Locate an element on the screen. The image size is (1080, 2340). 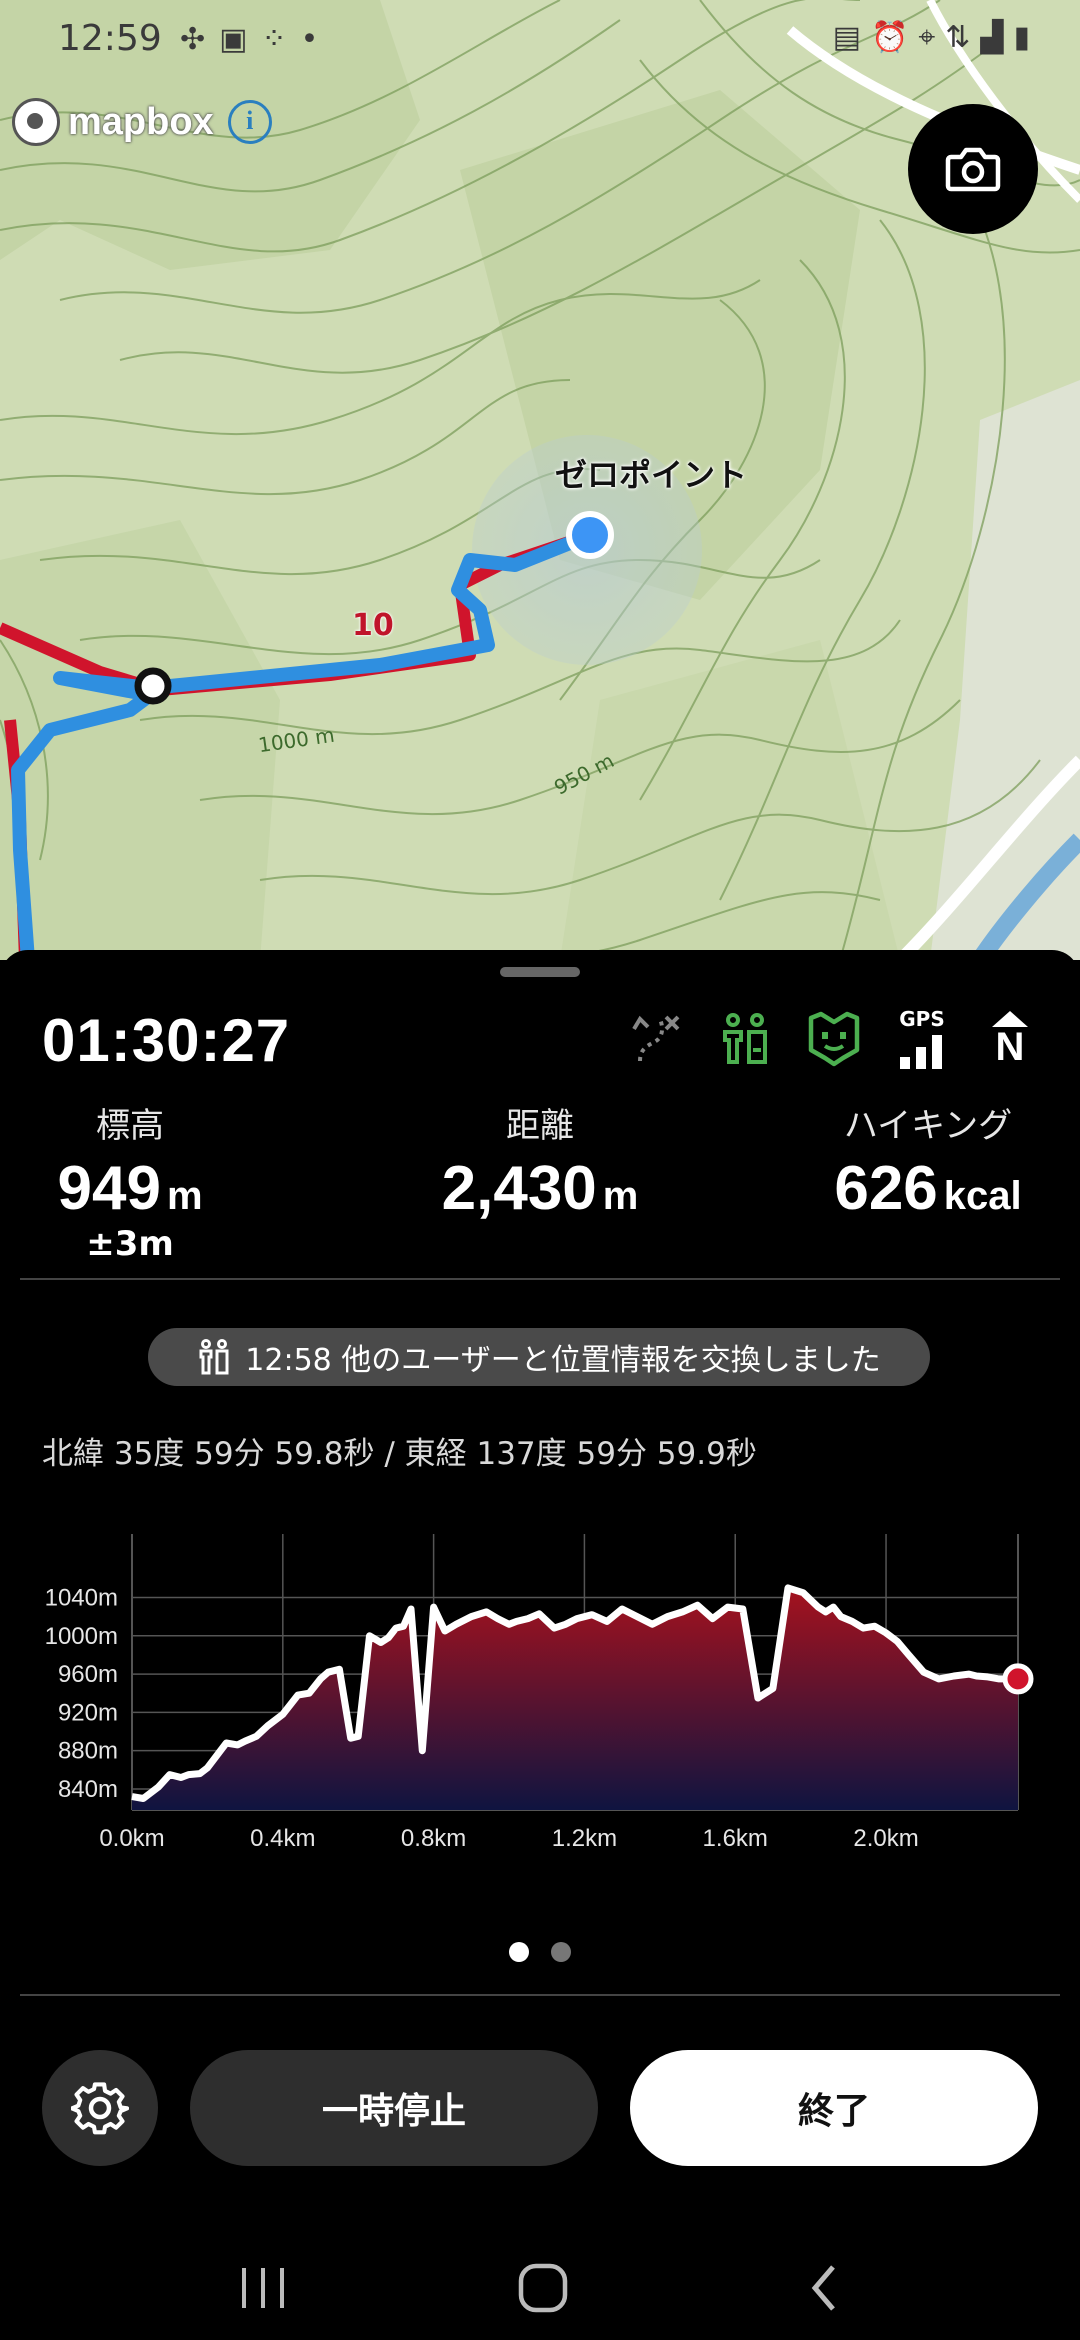
battery-icon: ▮ is located at coordinates (1026, 37).